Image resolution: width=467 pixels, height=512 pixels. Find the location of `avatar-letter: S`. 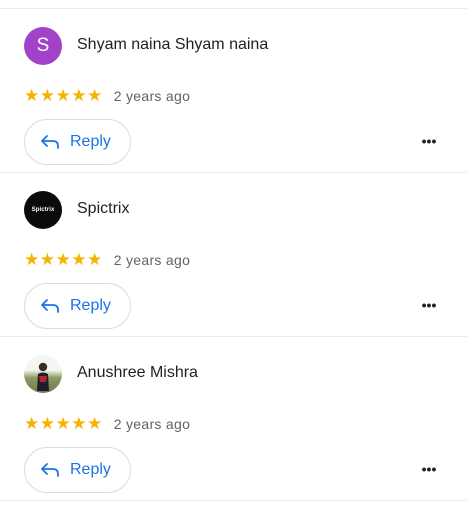

avatar-letter: S is located at coordinates (43, 45).